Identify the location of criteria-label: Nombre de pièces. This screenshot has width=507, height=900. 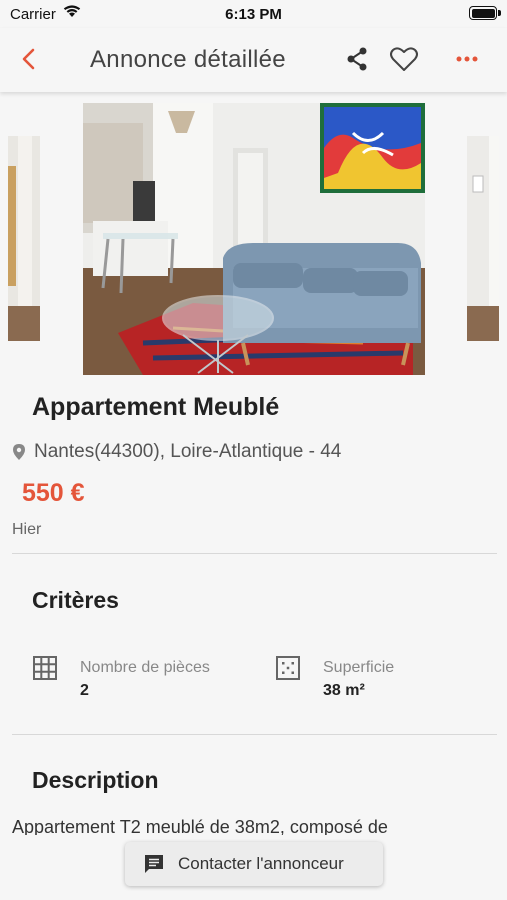
(145, 667).